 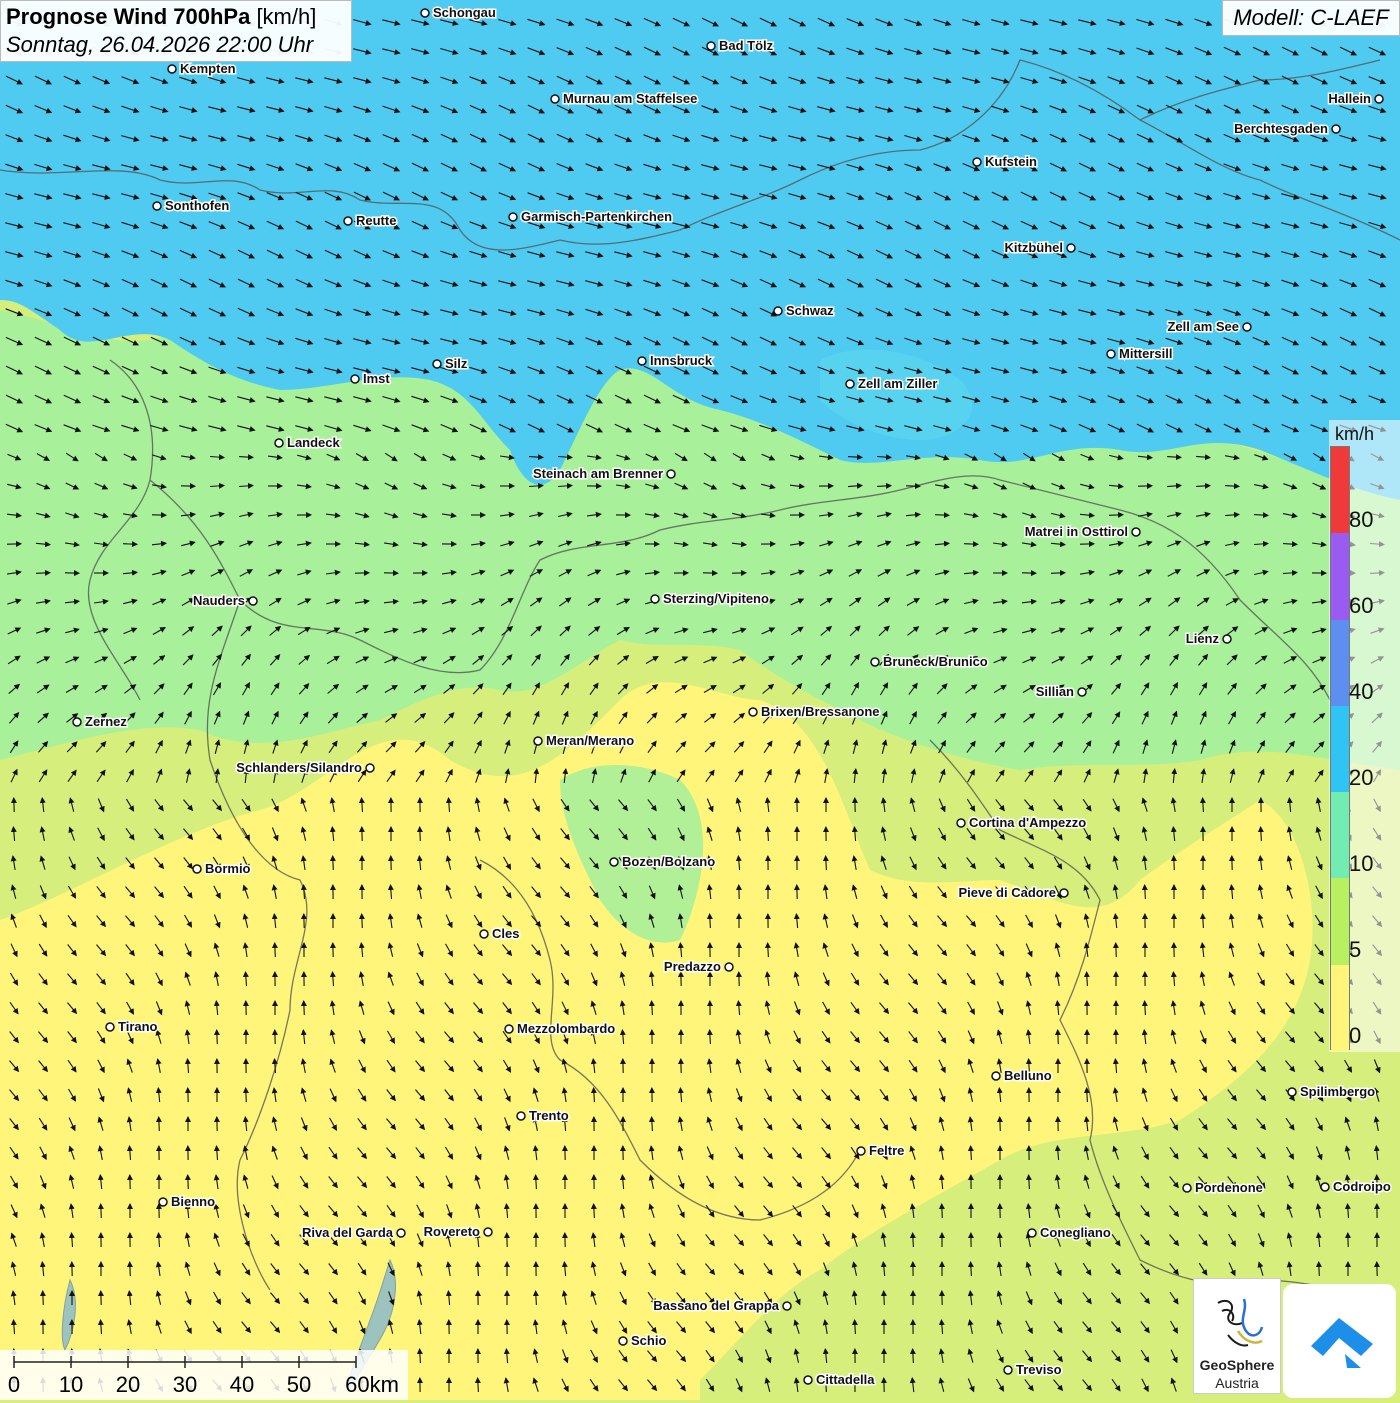 I want to click on city-label: Kufstein, so click(x=1011, y=161).